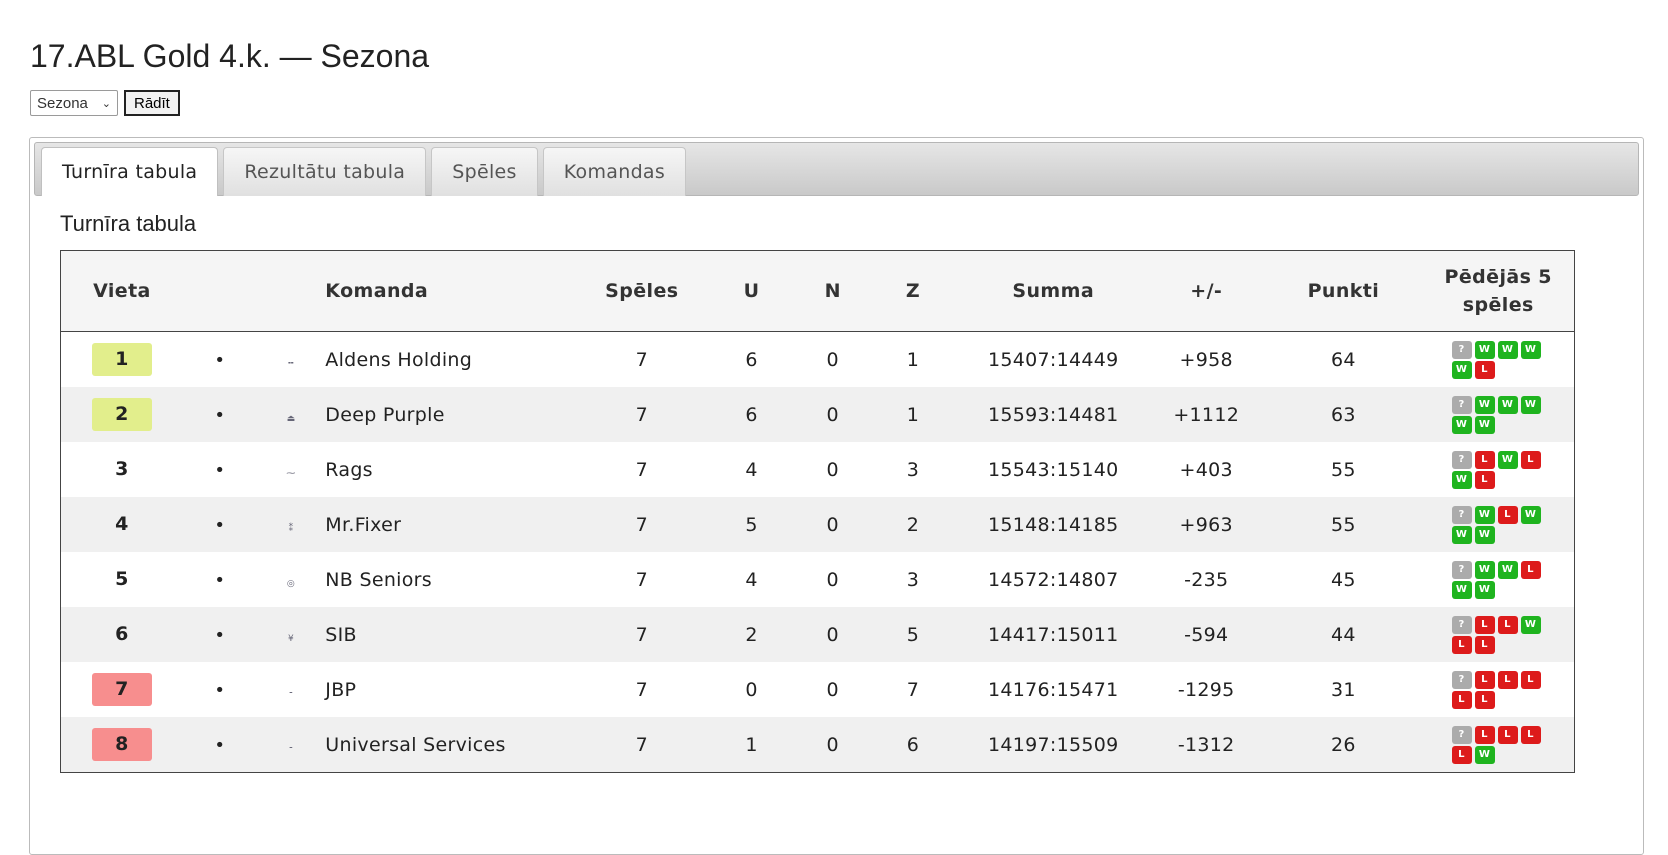 The width and height of the screenshot is (1668, 855). Describe the element at coordinates (1206, 579) in the screenshot. I see `diff-cell: -235` at that location.